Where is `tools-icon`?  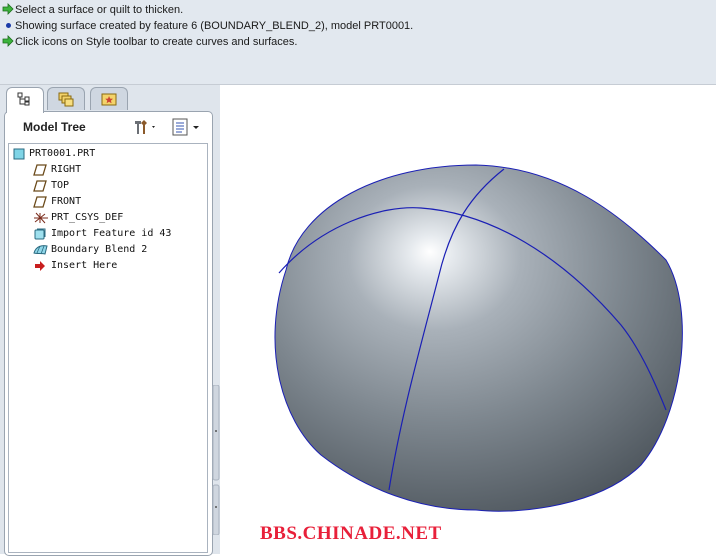 tools-icon is located at coordinates (145, 127).